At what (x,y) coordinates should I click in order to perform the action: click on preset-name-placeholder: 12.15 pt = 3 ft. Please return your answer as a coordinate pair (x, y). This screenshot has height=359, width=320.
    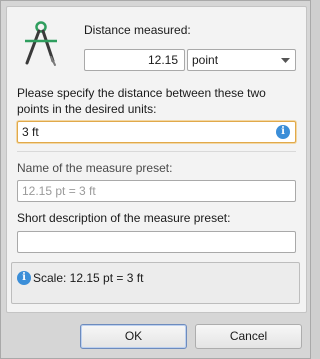
    Looking at the image, I should click on (59, 191).